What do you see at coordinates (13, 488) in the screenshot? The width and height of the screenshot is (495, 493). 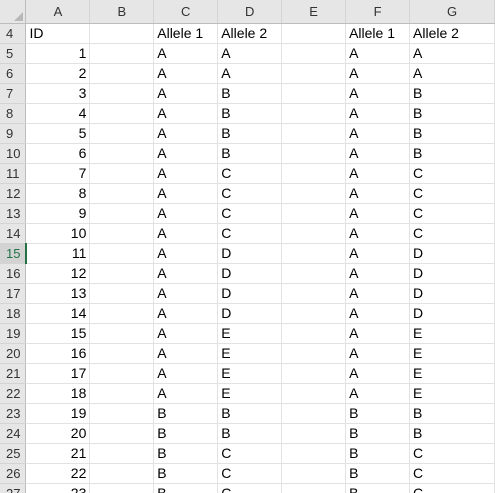 I see `row-header: 27` at bounding box center [13, 488].